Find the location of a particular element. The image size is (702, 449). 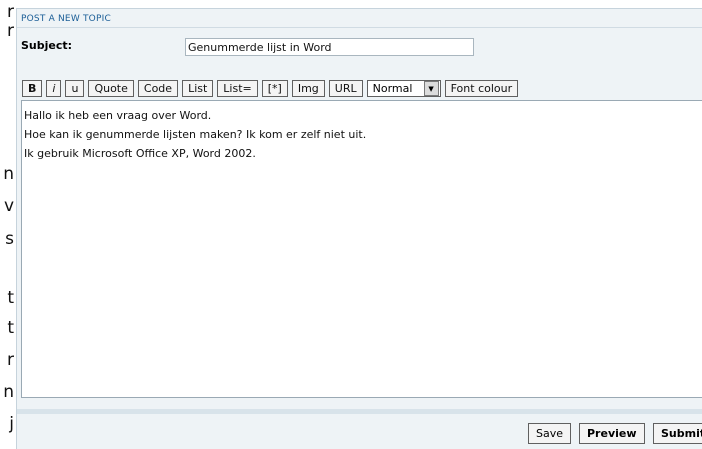

font-size-select: Normal ▼ is located at coordinates (403, 88).